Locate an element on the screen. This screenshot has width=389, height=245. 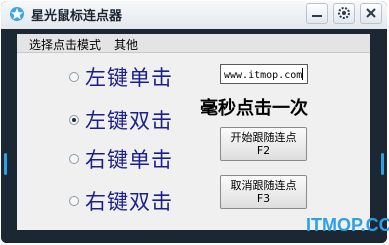
mode-left-single: 左键单击 is located at coordinates (121, 77).